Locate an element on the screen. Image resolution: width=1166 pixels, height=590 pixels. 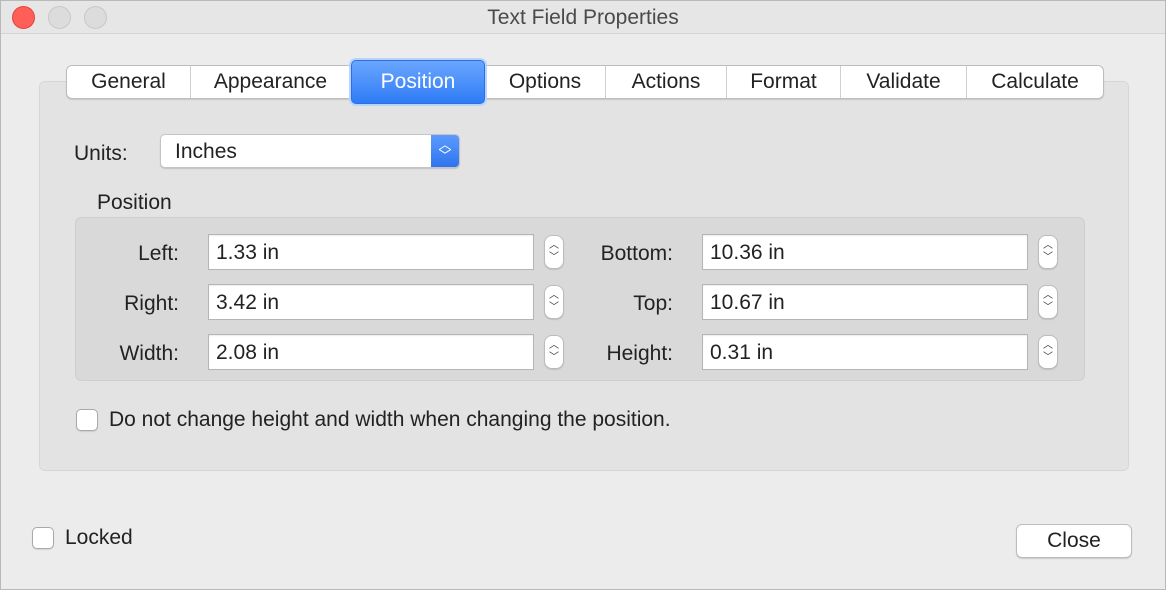
keep-size-checkbox is located at coordinates (87, 420).